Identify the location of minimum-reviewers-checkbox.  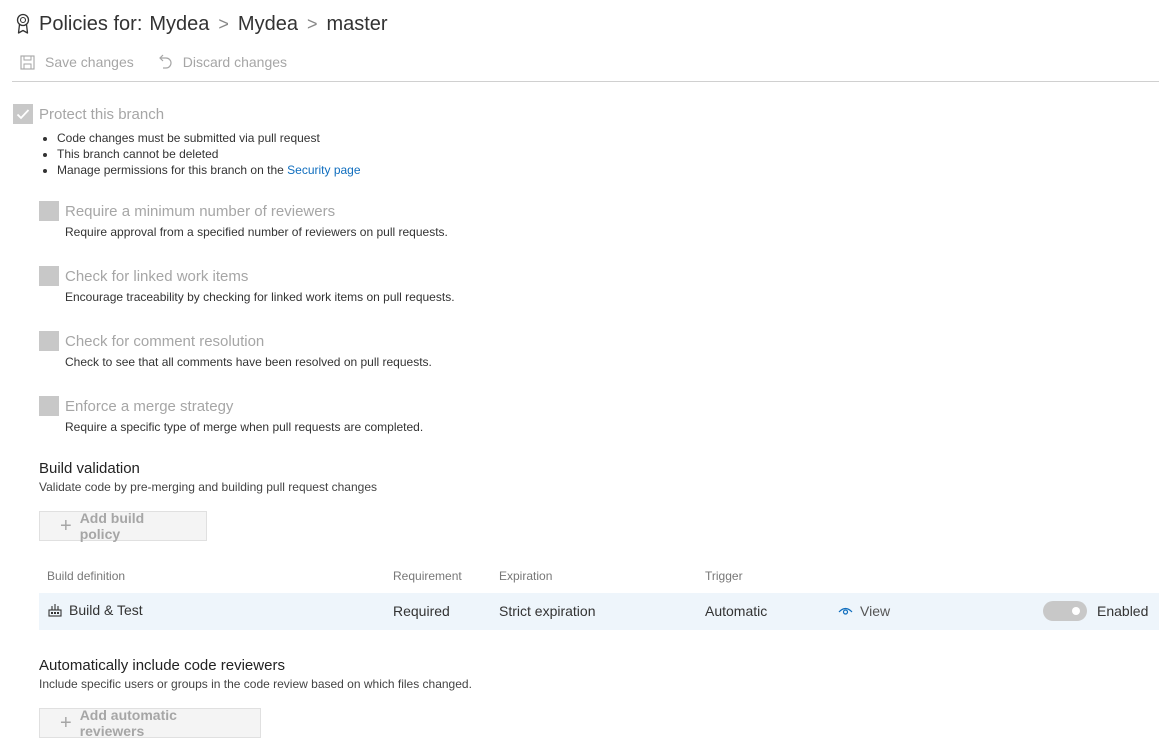
(49, 211).